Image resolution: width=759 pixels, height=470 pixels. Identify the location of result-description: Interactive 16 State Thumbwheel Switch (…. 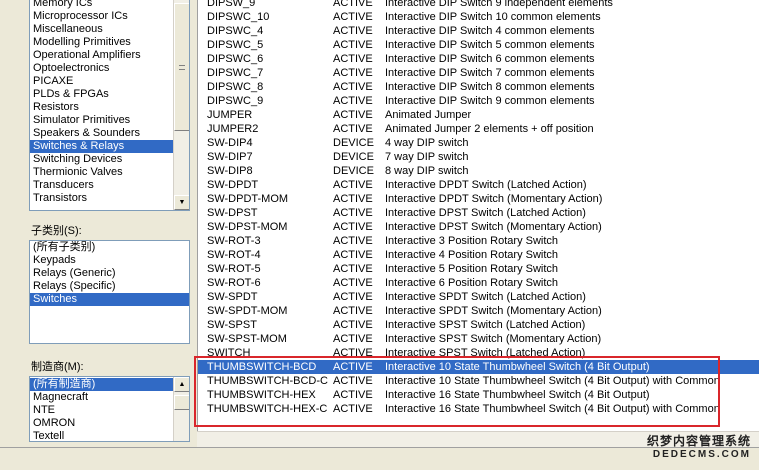
(517, 395).